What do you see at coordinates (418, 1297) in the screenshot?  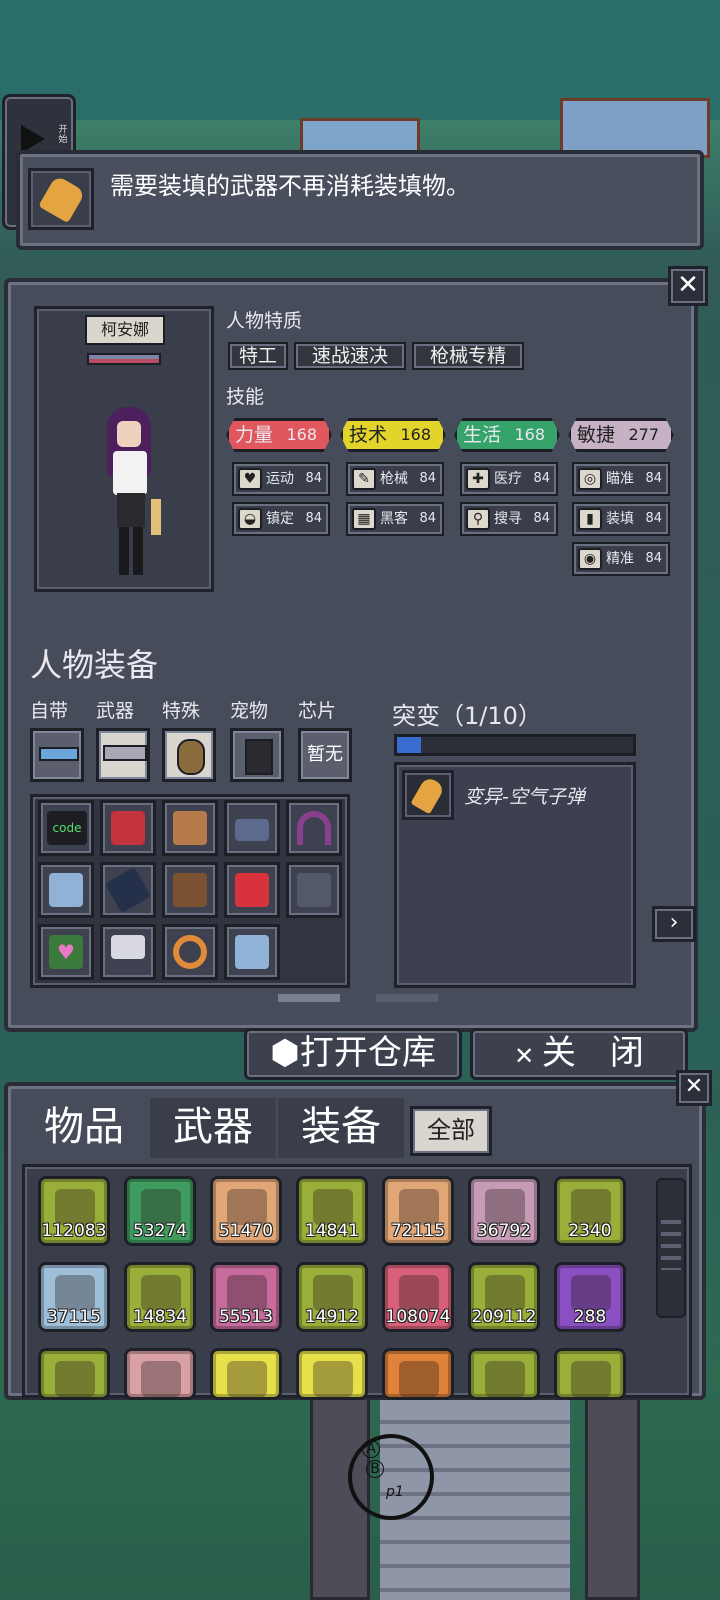 I see `bag-item-medicine: 108074` at bounding box center [418, 1297].